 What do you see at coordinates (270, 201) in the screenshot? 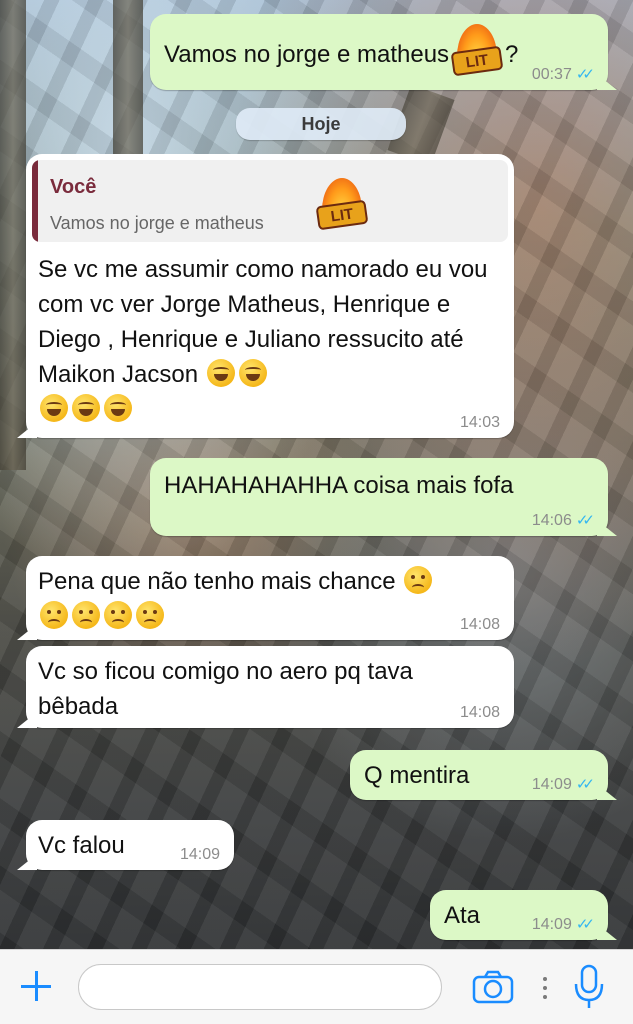
I see `quoted-message: Você Vamos no jorge e matheus LIT` at bounding box center [270, 201].